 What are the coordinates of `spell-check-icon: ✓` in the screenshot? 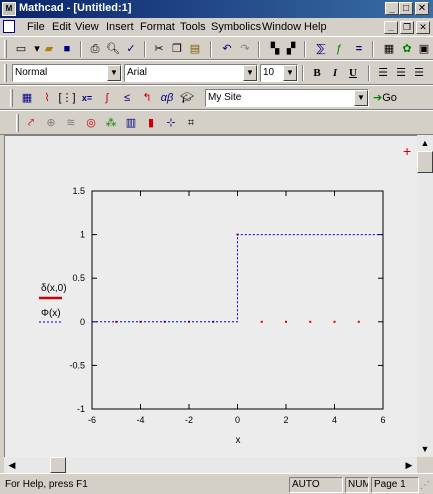 It's located at (131, 49).